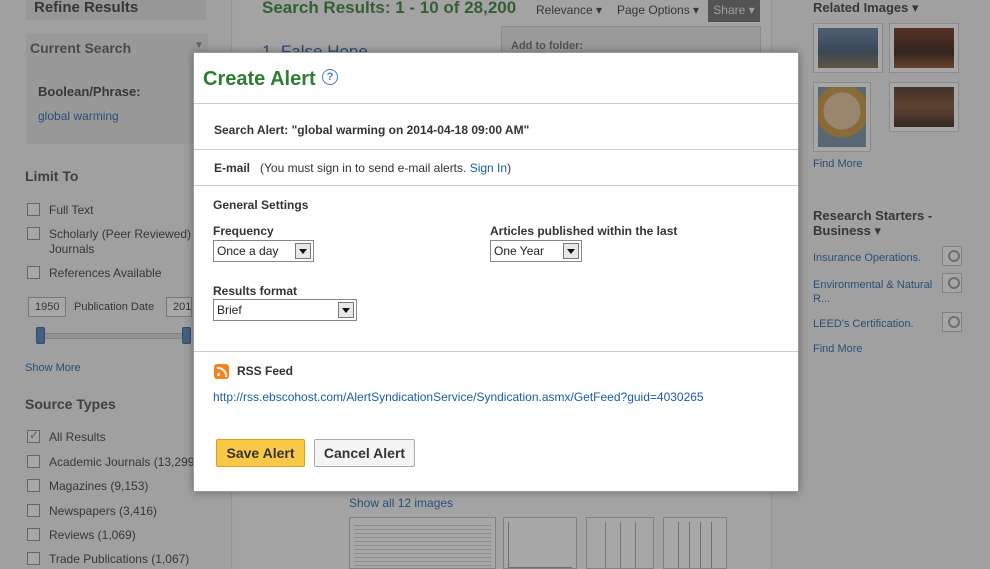 The image size is (990, 569). What do you see at coordinates (488, 168) in the screenshot?
I see `sign-in-link: Sign In` at bounding box center [488, 168].